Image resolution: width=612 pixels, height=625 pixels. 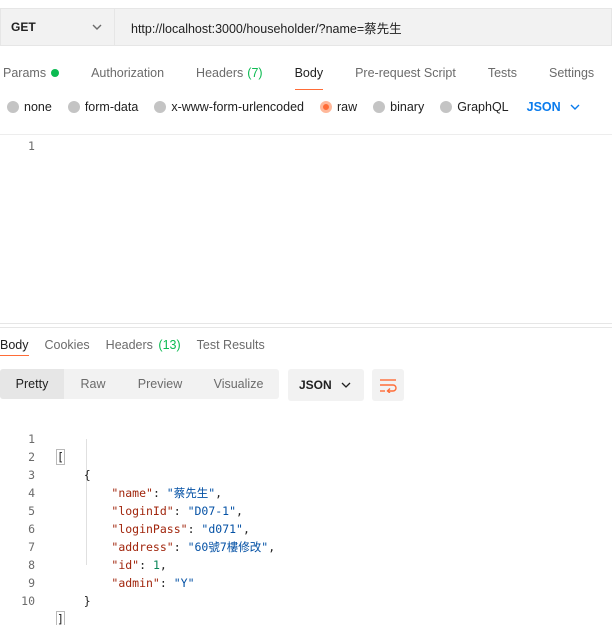 I want to click on tab-settings-label: Settings, so click(x=572, y=73).